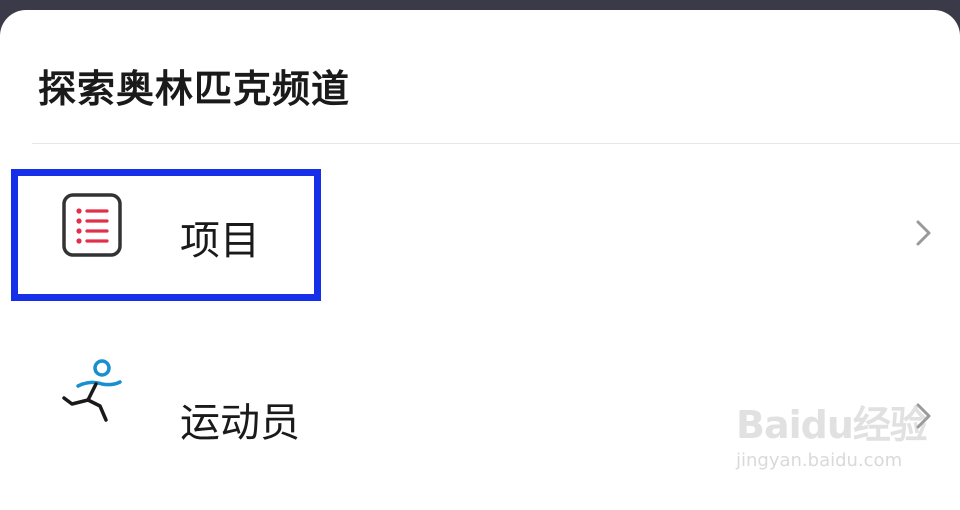 Image resolution: width=960 pixels, height=510 pixels. Describe the element at coordinates (496, 143) in the screenshot. I see `divider` at that location.